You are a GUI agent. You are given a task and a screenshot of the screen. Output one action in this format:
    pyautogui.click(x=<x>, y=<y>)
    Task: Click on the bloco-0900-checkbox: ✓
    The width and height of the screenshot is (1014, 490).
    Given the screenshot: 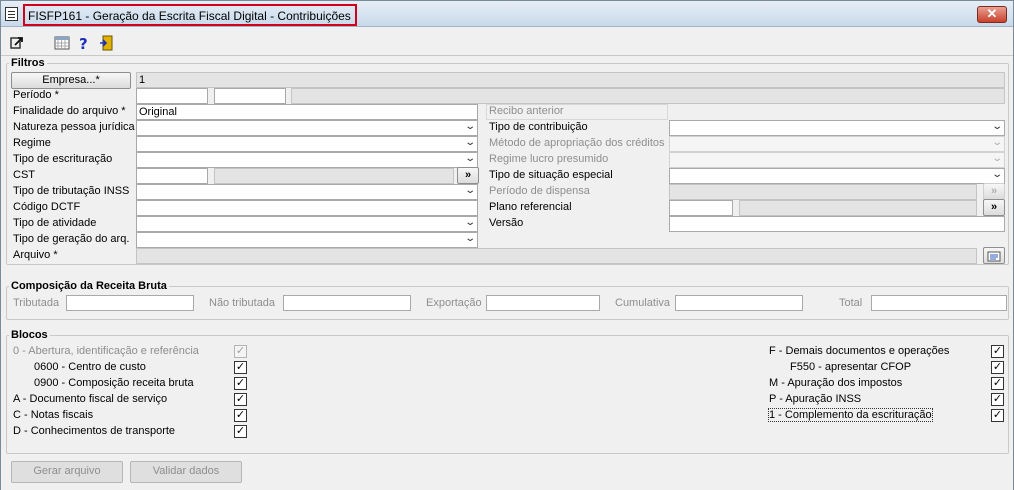 What is the action you would take?
    pyautogui.click(x=240, y=383)
    